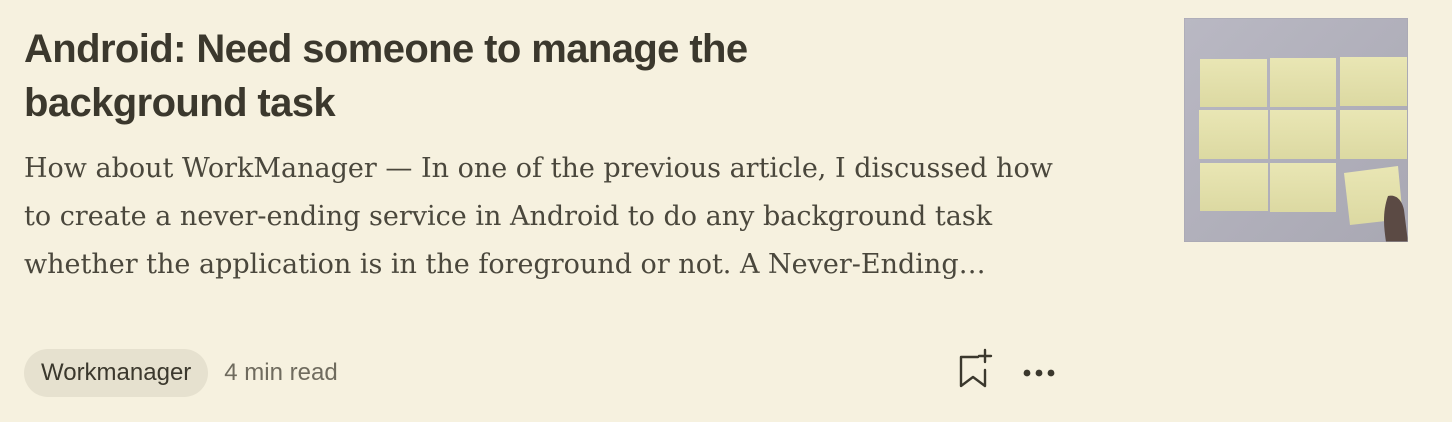 This screenshot has width=1452, height=422. What do you see at coordinates (281, 372) in the screenshot?
I see `read-time: 4 min read` at bounding box center [281, 372].